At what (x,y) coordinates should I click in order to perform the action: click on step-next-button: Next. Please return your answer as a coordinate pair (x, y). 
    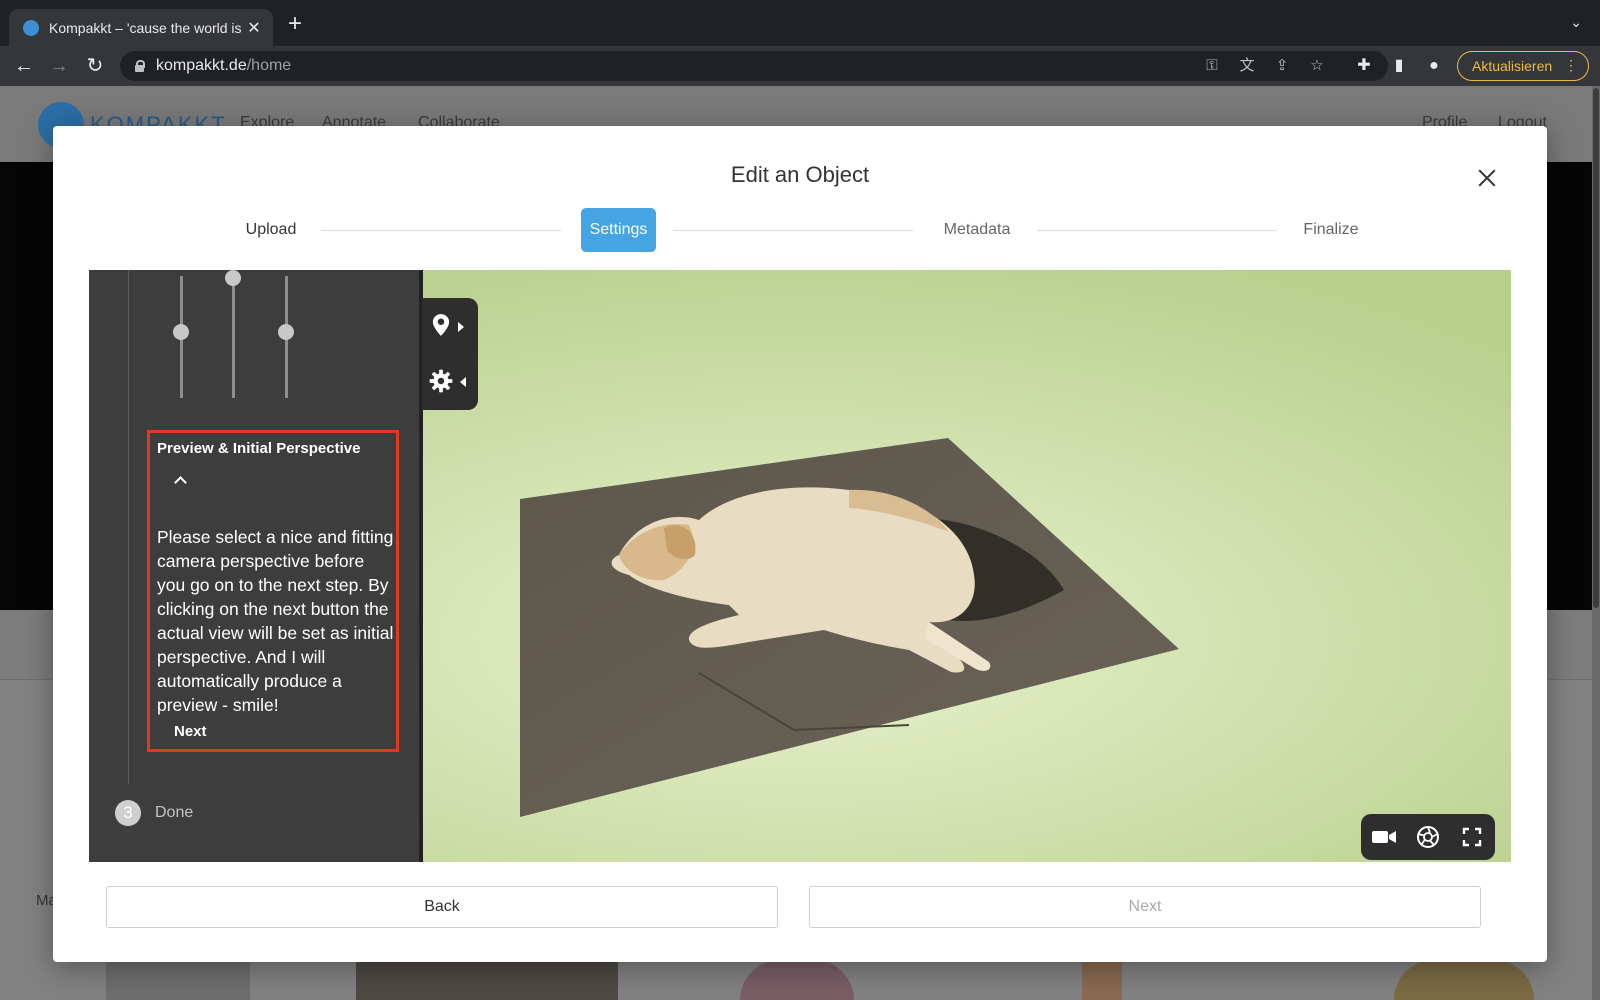
    Looking at the image, I should click on (190, 731).